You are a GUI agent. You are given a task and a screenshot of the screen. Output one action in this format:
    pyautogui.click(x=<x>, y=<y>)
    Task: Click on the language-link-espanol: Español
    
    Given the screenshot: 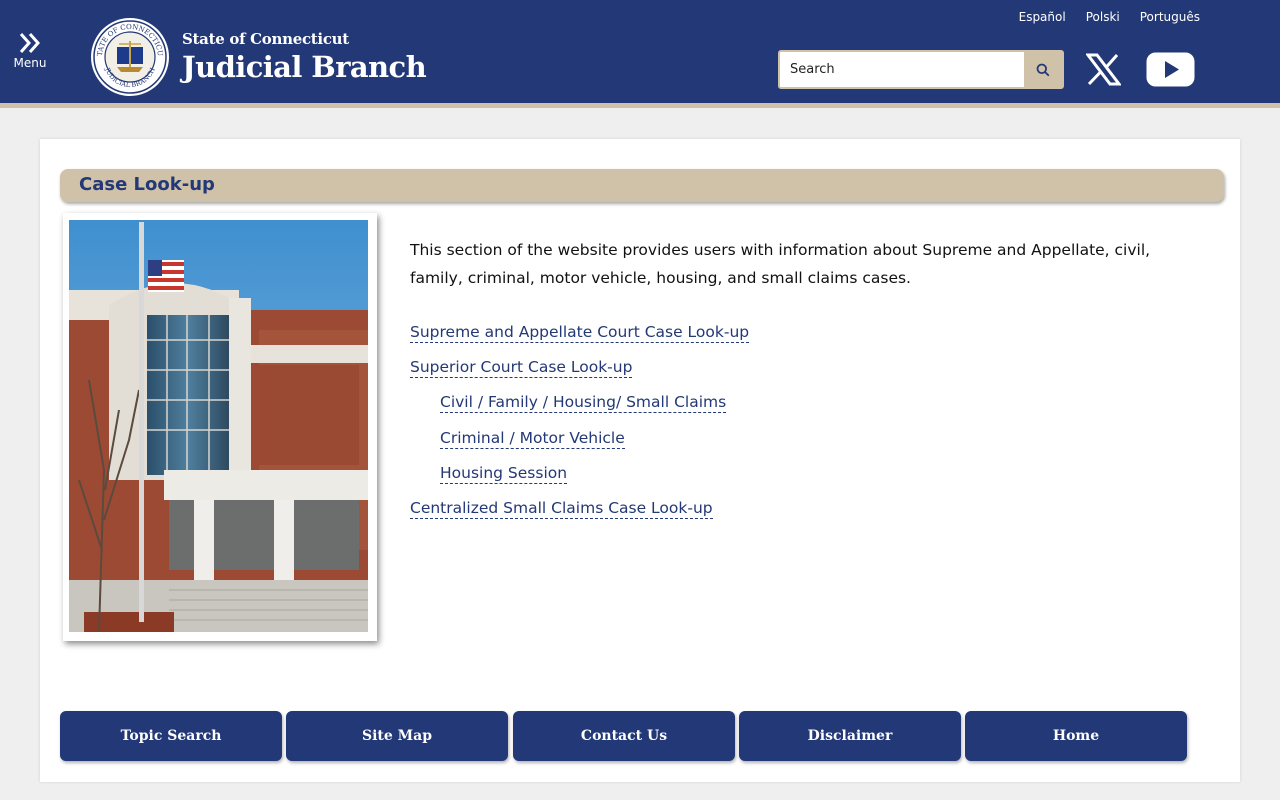 What is the action you would take?
    pyautogui.click(x=1042, y=17)
    